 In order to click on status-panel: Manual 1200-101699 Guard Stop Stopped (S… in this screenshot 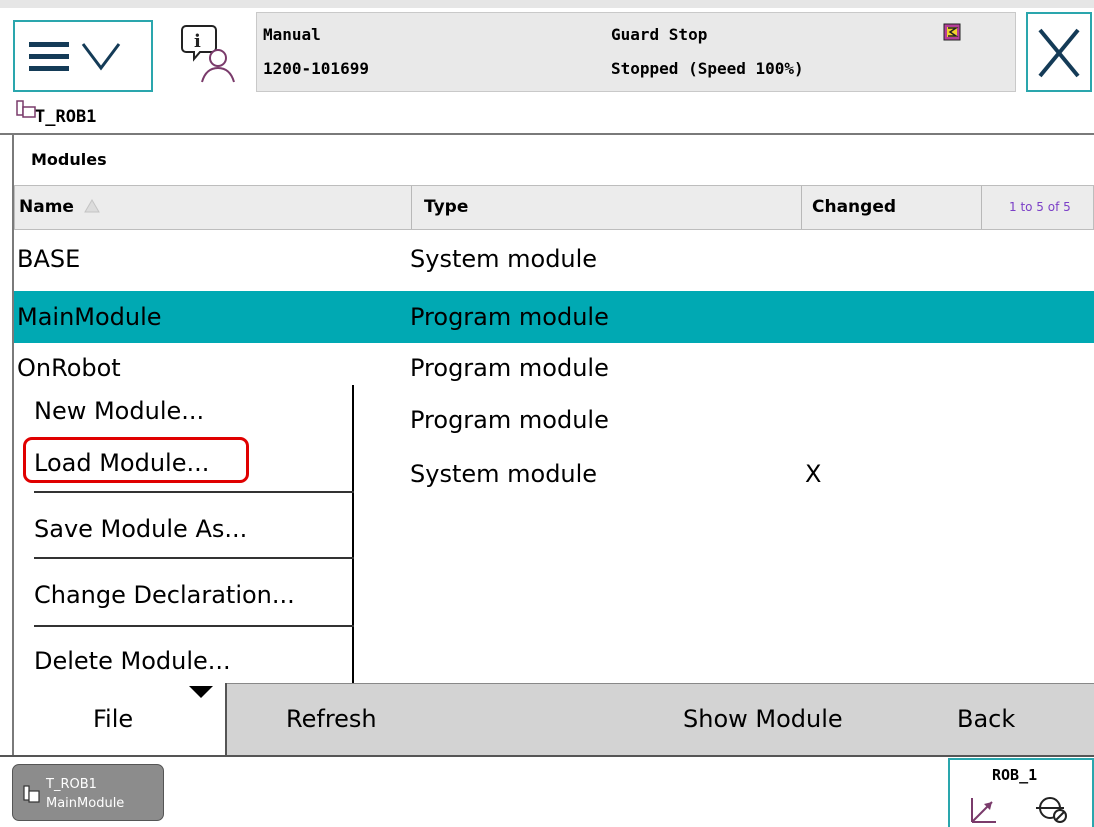, I will do `click(636, 52)`.